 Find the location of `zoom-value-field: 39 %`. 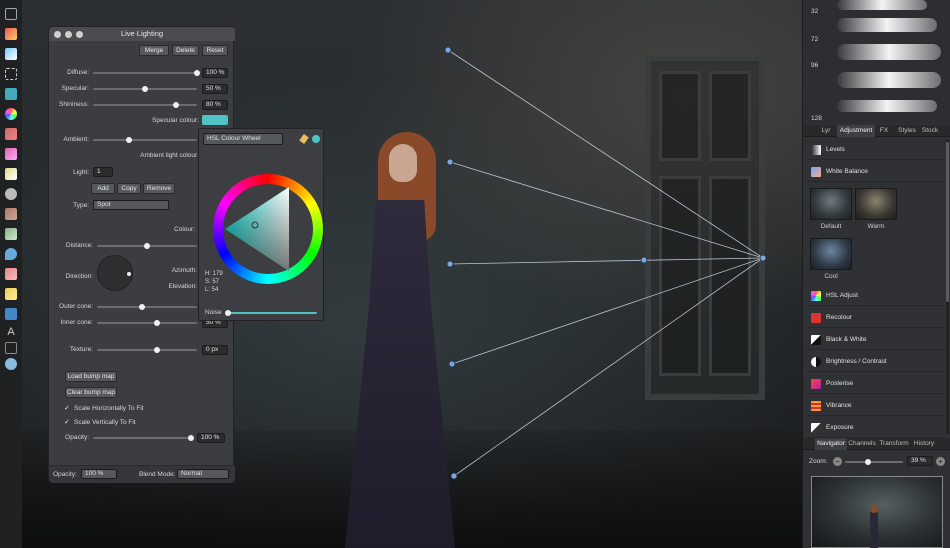

zoom-value-field: 39 % is located at coordinates (920, 461).